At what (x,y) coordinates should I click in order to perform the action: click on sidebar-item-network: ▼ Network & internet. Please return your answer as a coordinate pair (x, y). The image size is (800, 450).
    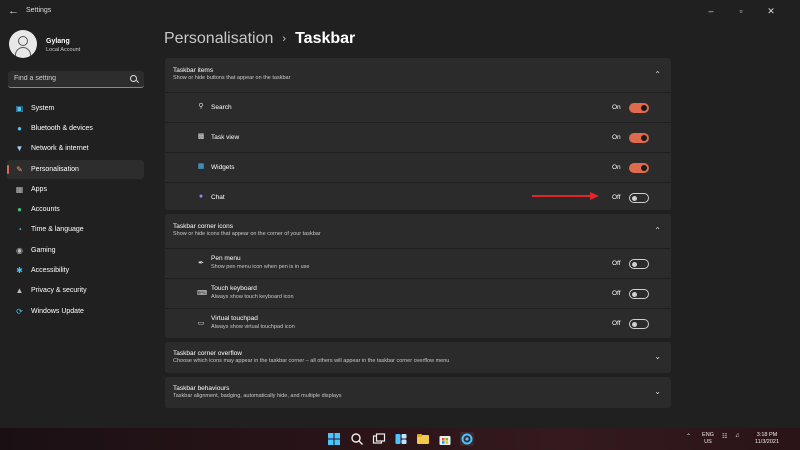
    Looking at the image, I should click on (75, 148).